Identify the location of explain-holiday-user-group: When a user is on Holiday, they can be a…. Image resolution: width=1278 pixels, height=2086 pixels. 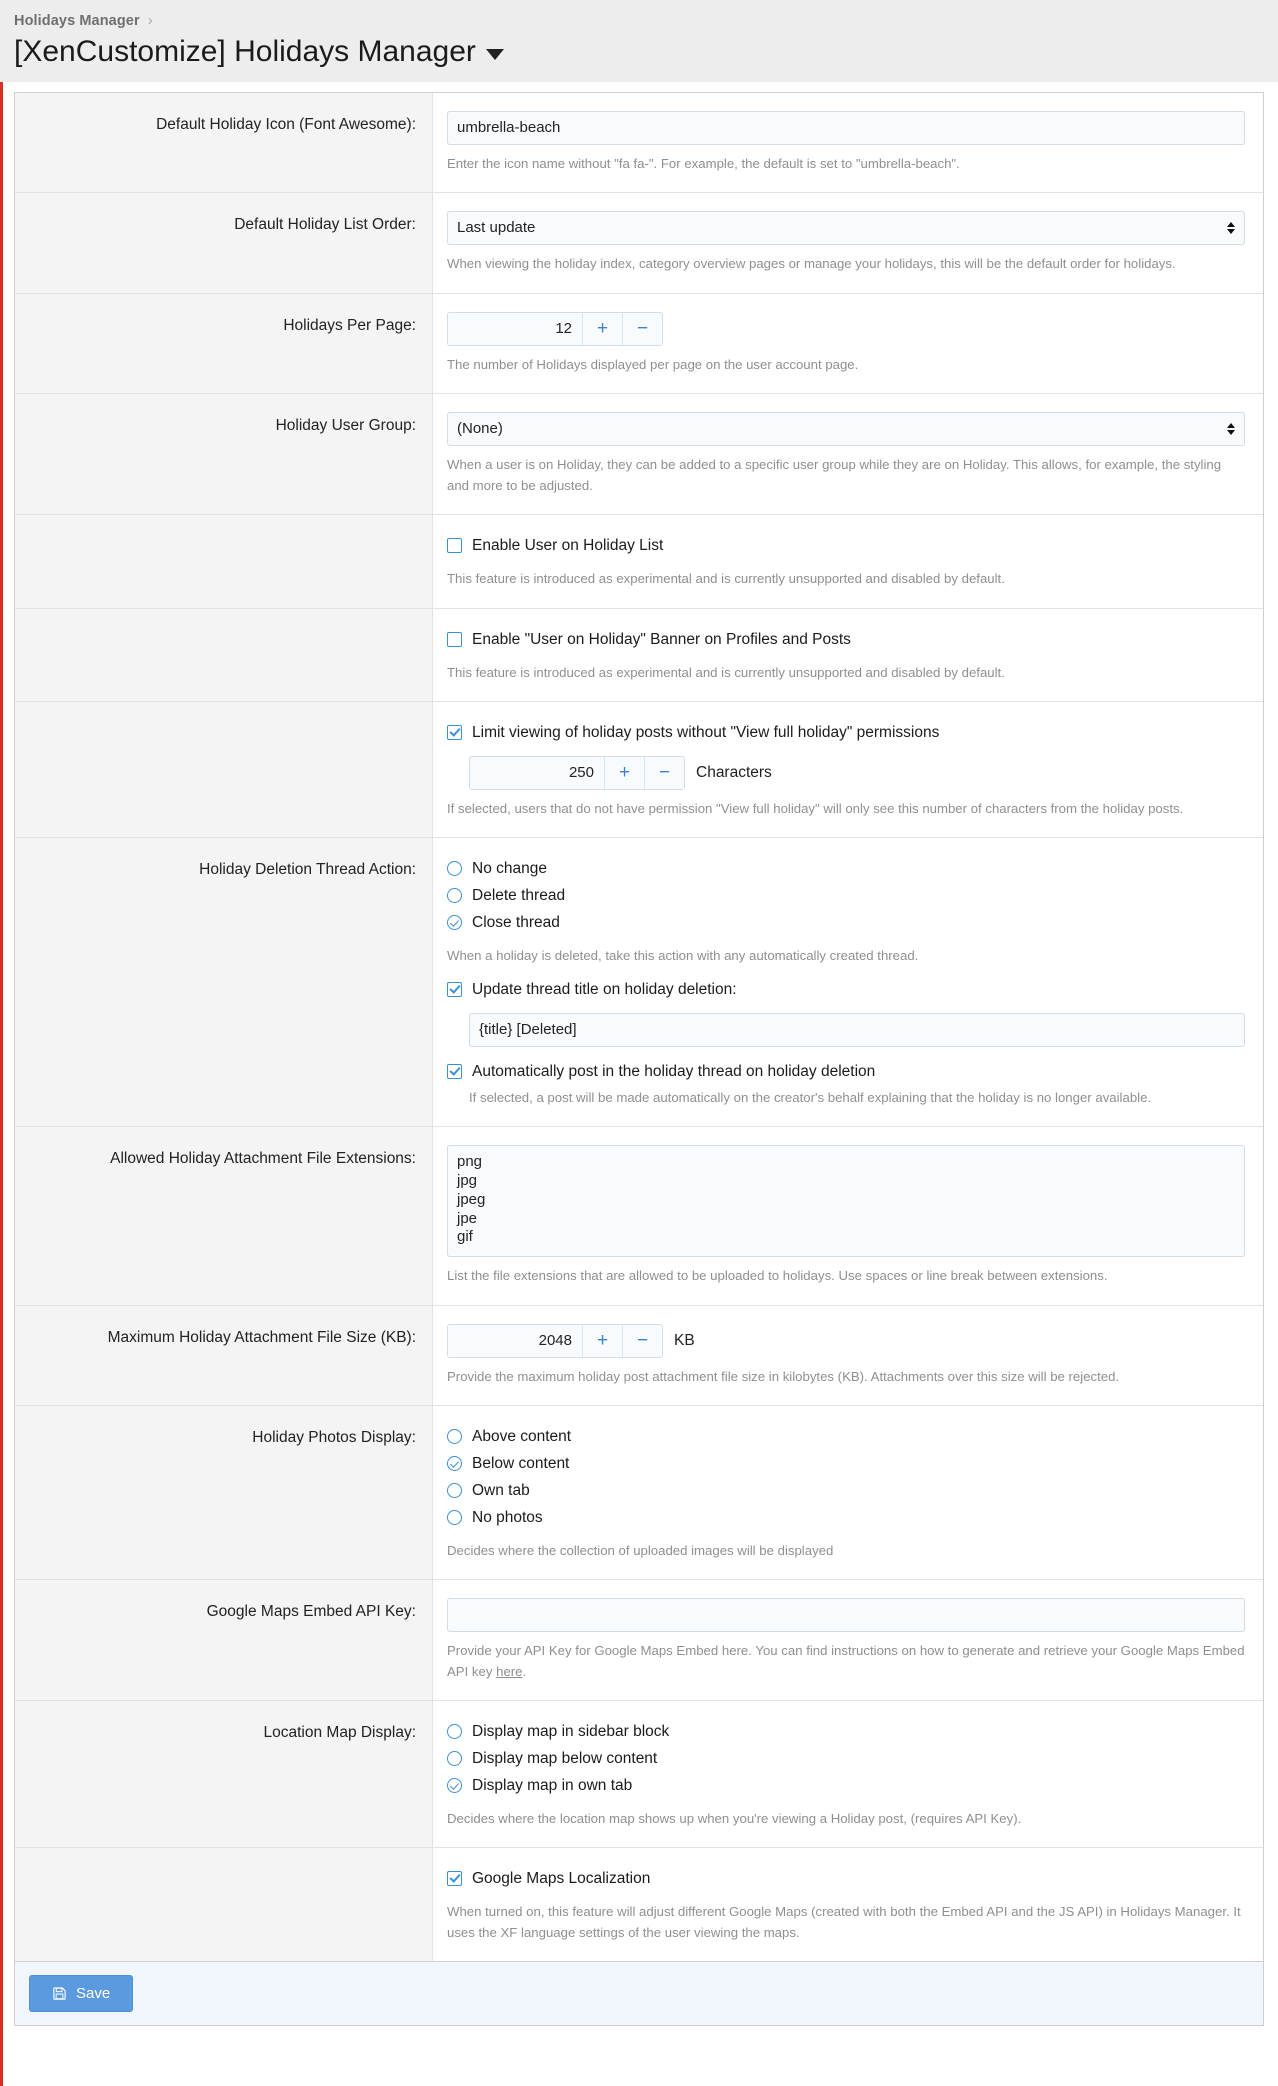
(834, 475).